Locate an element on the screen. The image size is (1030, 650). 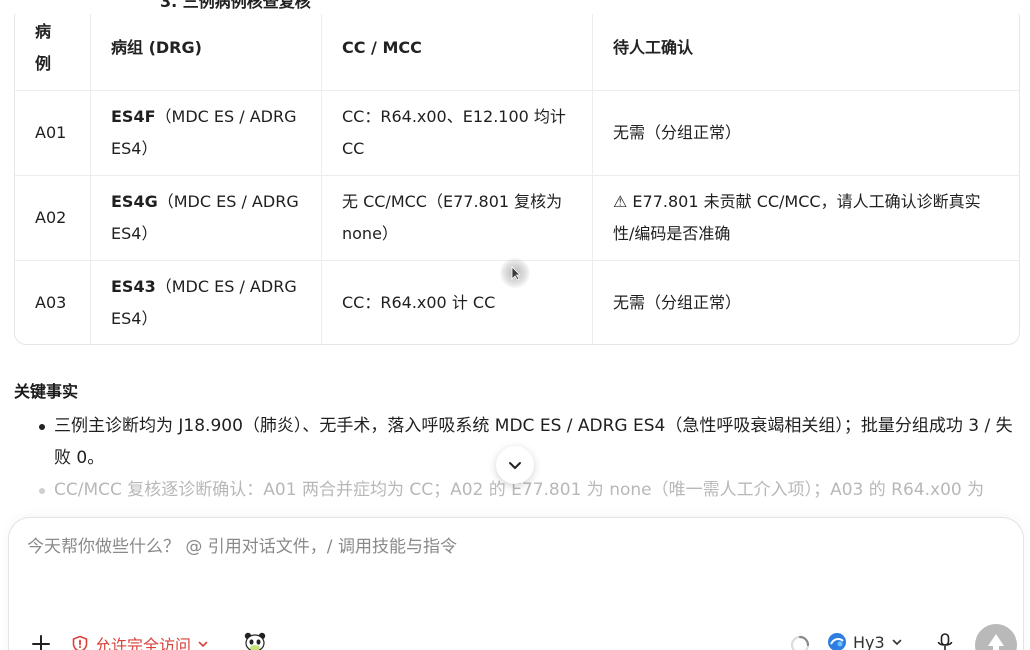
model-label: Hy3 is located at coordinates (869, 641).